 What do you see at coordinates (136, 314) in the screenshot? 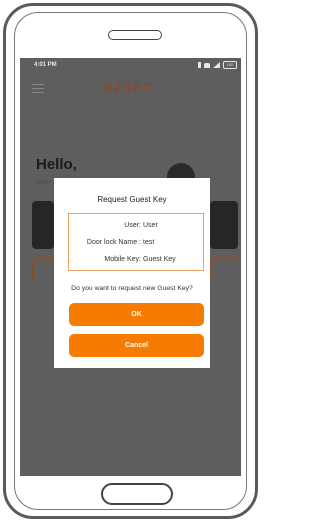
I see `ok-button: OK` at bounding box center [136, 314].